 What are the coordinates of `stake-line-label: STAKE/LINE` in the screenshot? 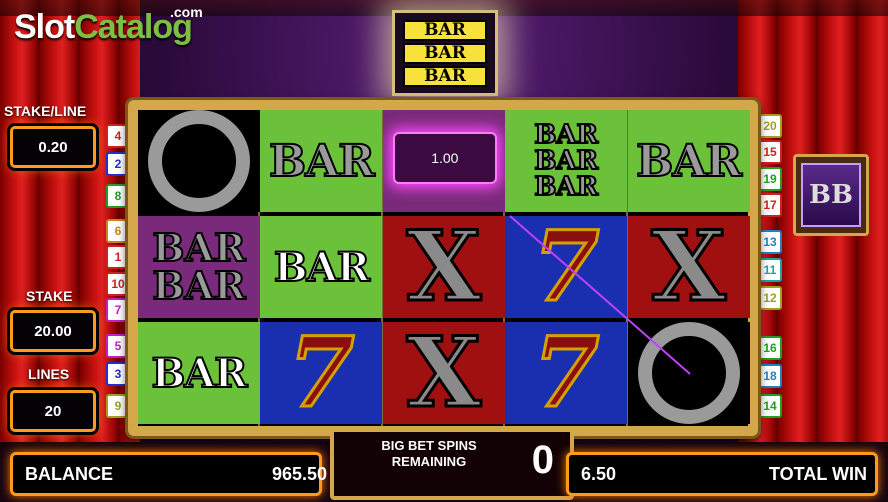 It's located at (45, 111).